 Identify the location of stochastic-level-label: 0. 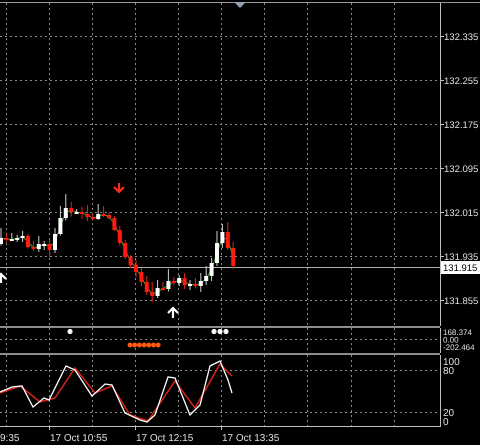
(446, 421).